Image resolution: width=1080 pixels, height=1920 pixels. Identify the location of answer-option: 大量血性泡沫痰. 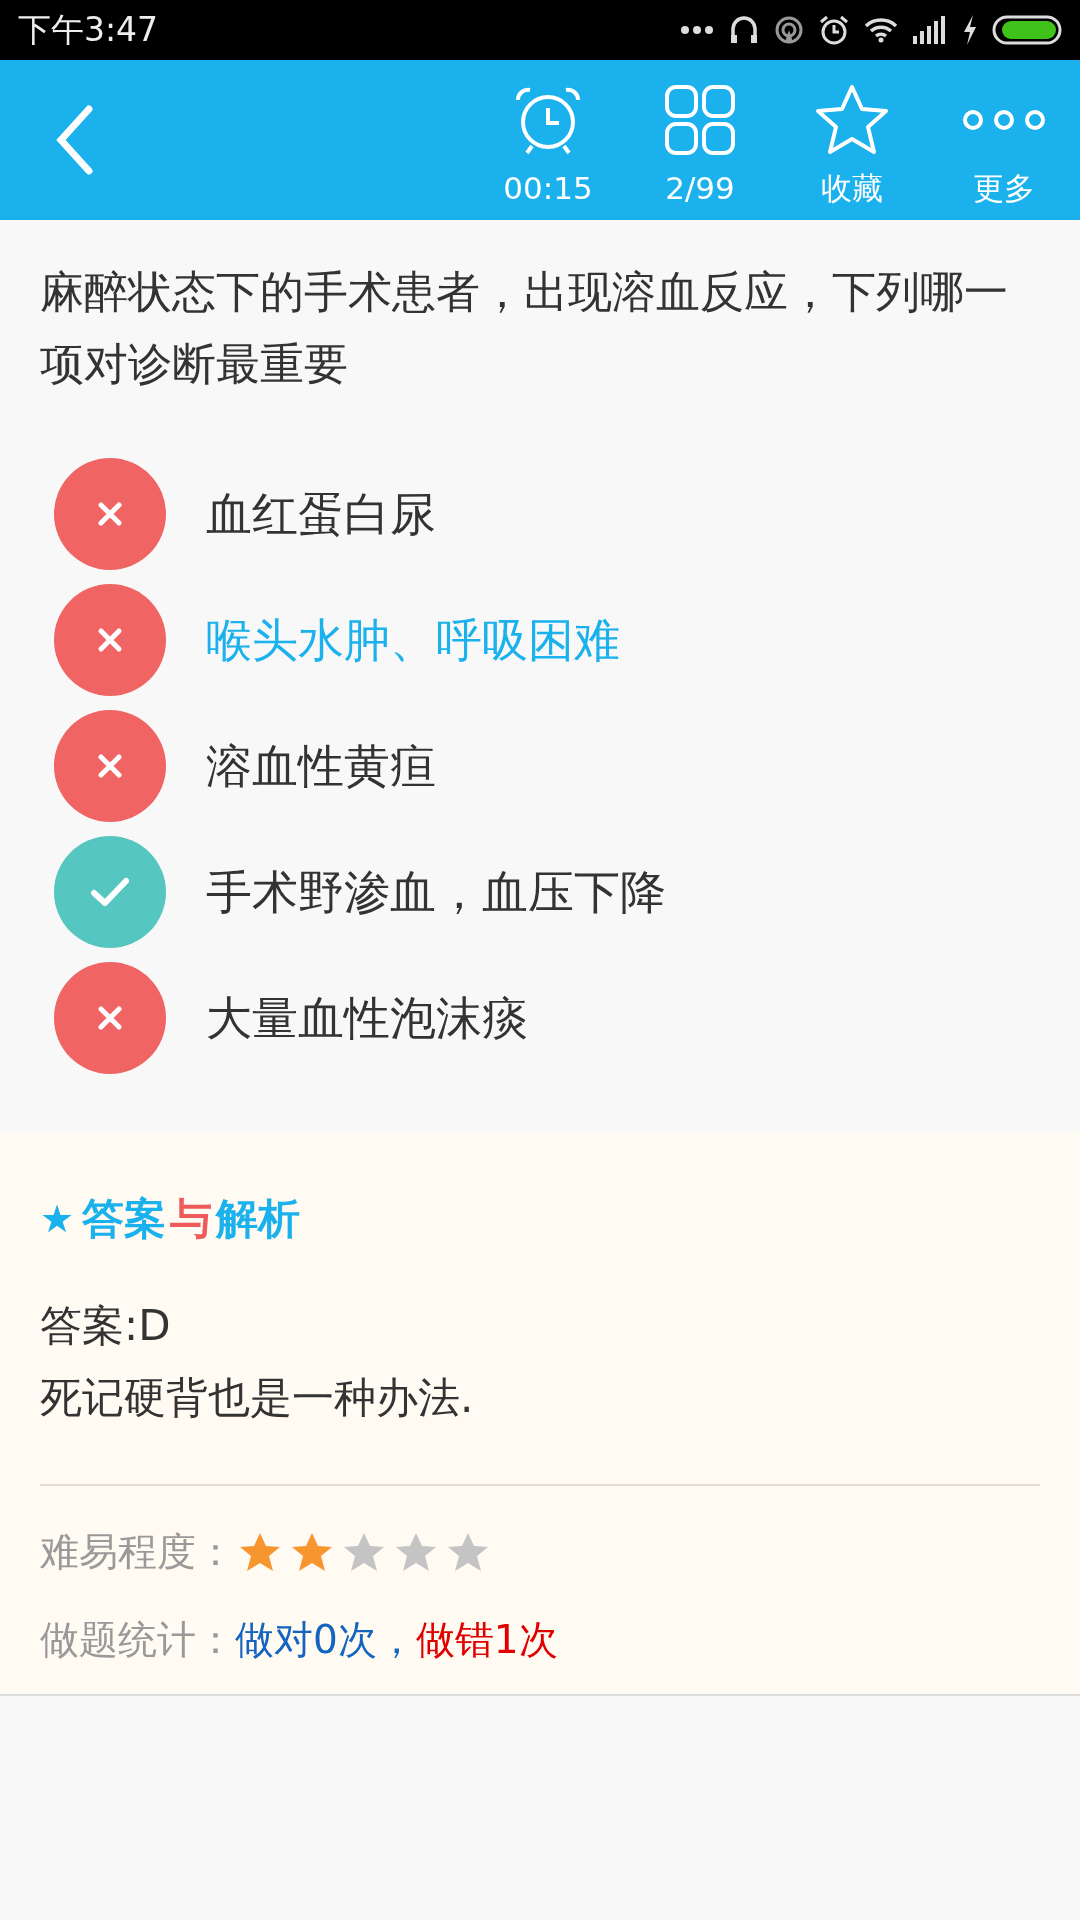
(540, 1018).